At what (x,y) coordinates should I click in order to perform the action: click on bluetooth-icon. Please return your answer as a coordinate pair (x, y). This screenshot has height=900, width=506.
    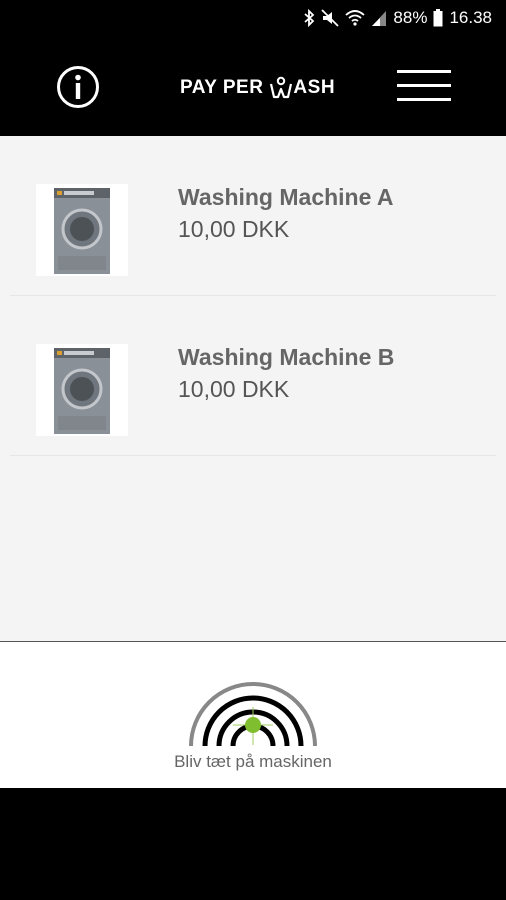
    Looking at the image, I should click on (309, 18).